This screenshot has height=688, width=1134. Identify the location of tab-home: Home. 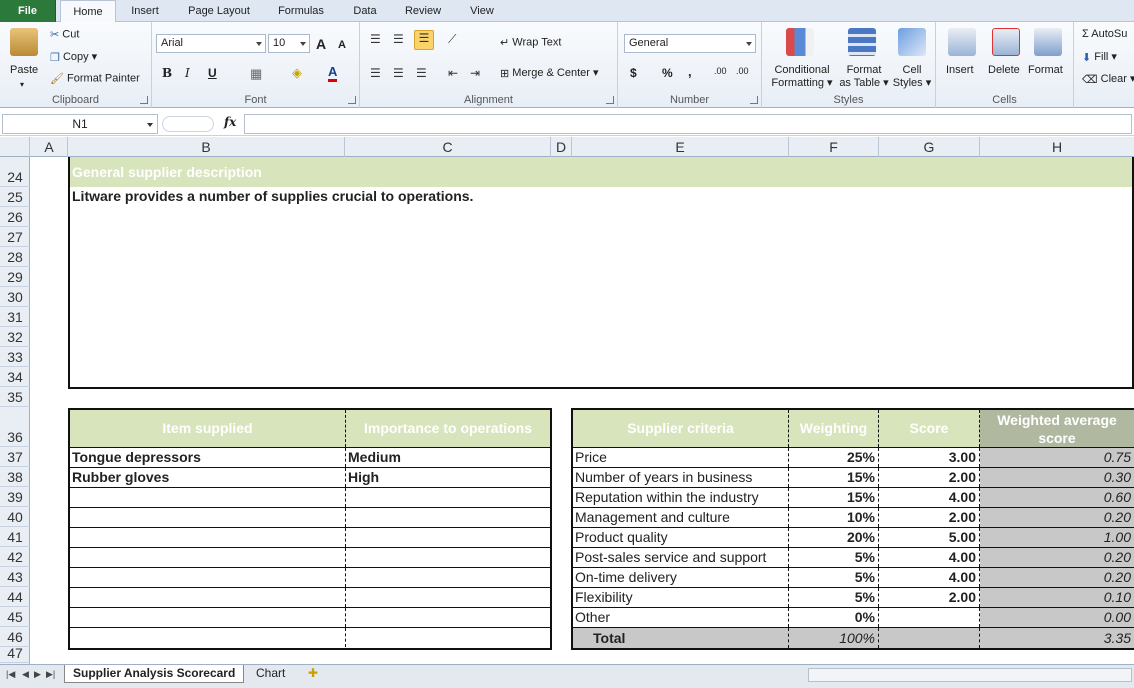
(88, 11).